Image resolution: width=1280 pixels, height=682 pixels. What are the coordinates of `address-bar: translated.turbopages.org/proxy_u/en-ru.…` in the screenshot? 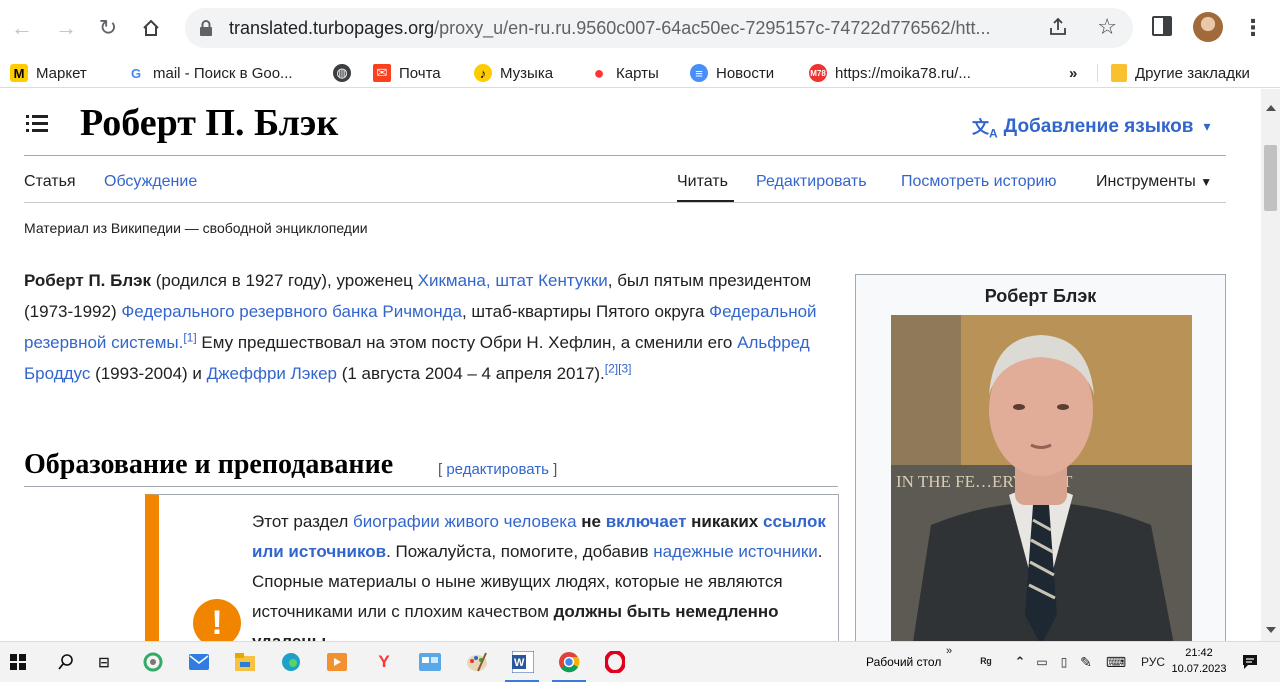 It's located at (659, 28).